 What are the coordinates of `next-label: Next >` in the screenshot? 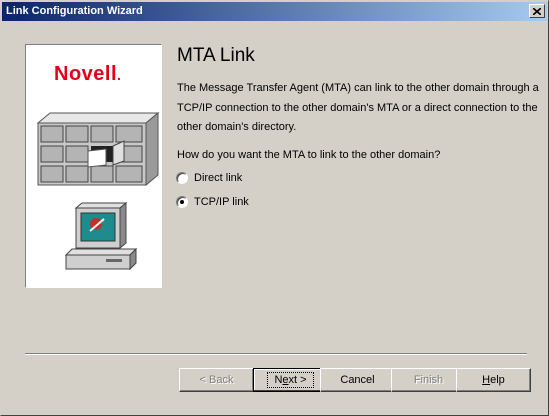 It's located at (290, 380).